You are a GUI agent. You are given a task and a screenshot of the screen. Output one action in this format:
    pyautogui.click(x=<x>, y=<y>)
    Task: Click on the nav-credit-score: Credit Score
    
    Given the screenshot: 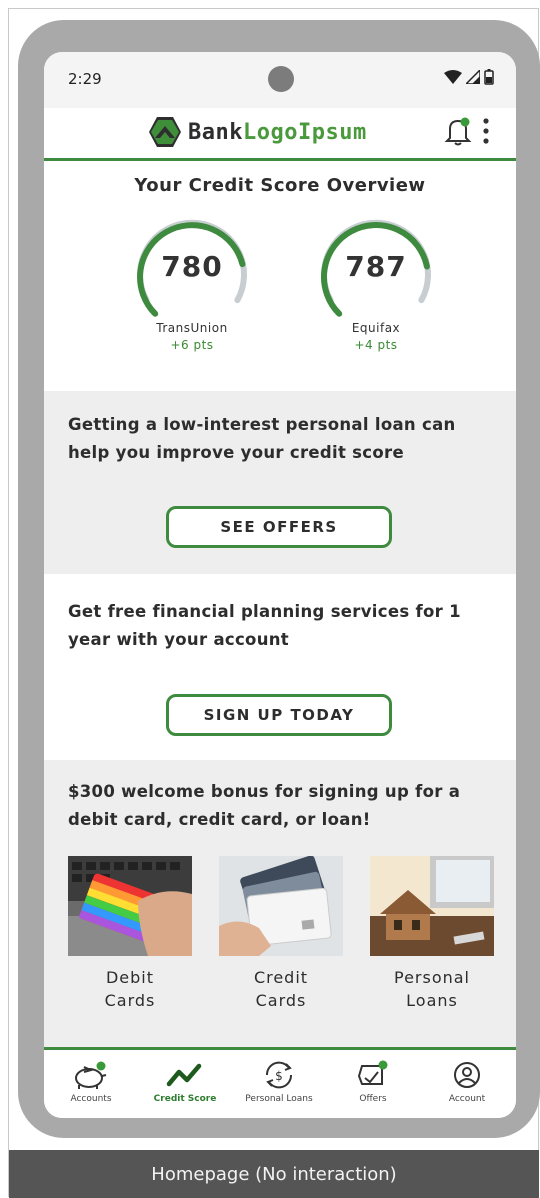 What is the action you would take?
    pyautogui.click(x=185, y=1082)
    